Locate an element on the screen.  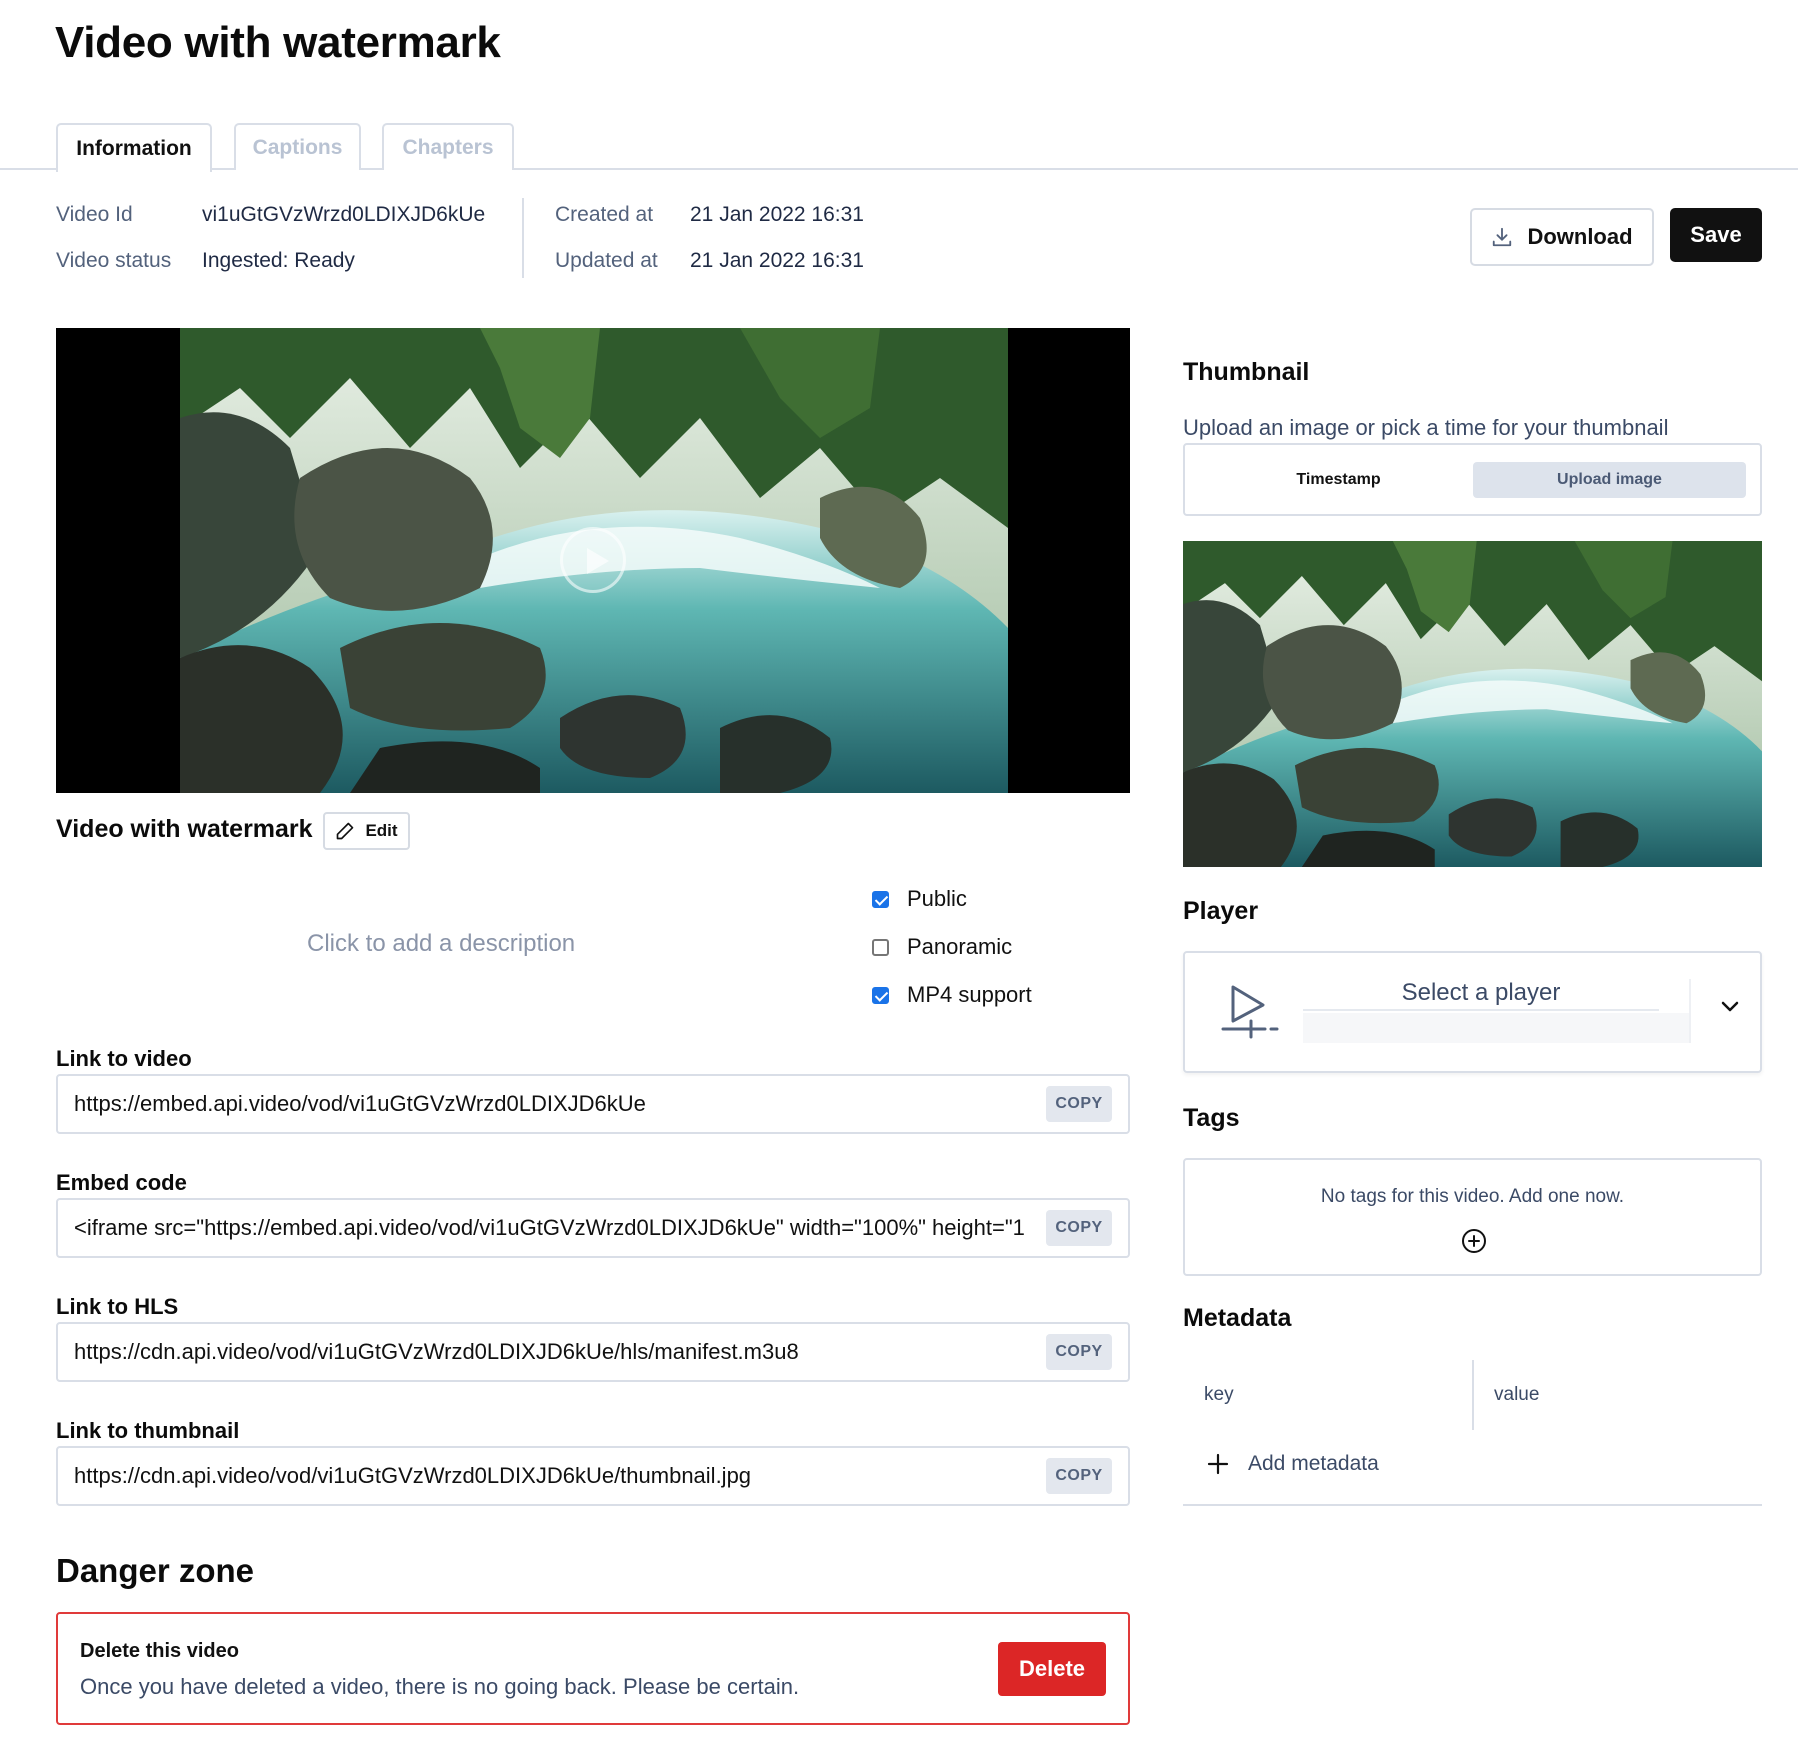
embed-code-label: Embed code is located at coordinates (121, 1182).